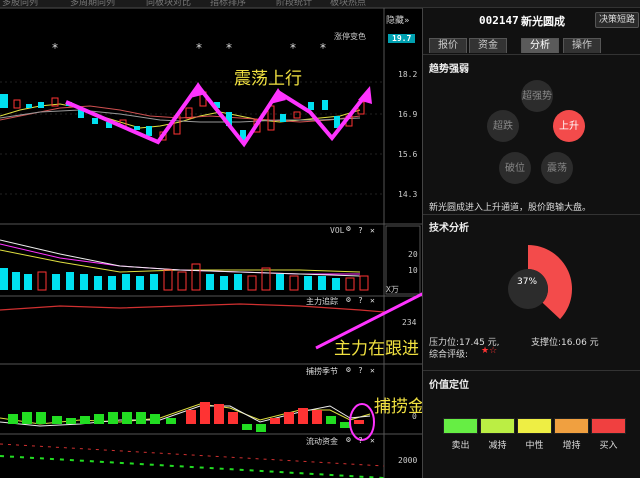  Describe the element at coordinates (527, 282) in the screenshot. I see `technical-percent: 37%` at that location.